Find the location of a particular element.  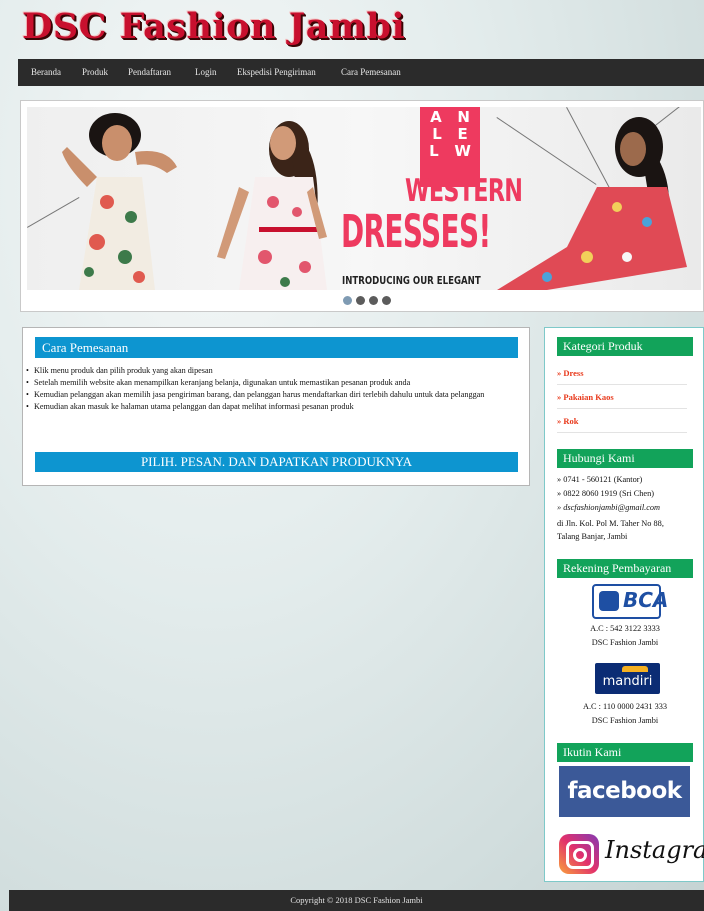

order-guide-title: Cara Pemesanan is located at coordinates (276, 347).